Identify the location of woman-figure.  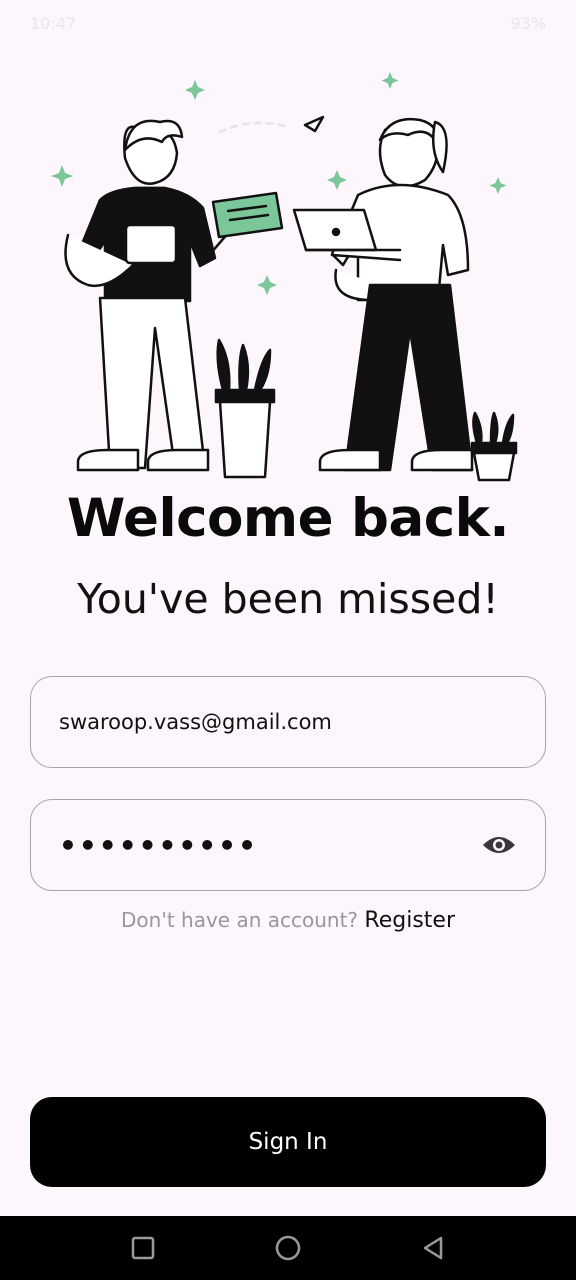
(396, 294).